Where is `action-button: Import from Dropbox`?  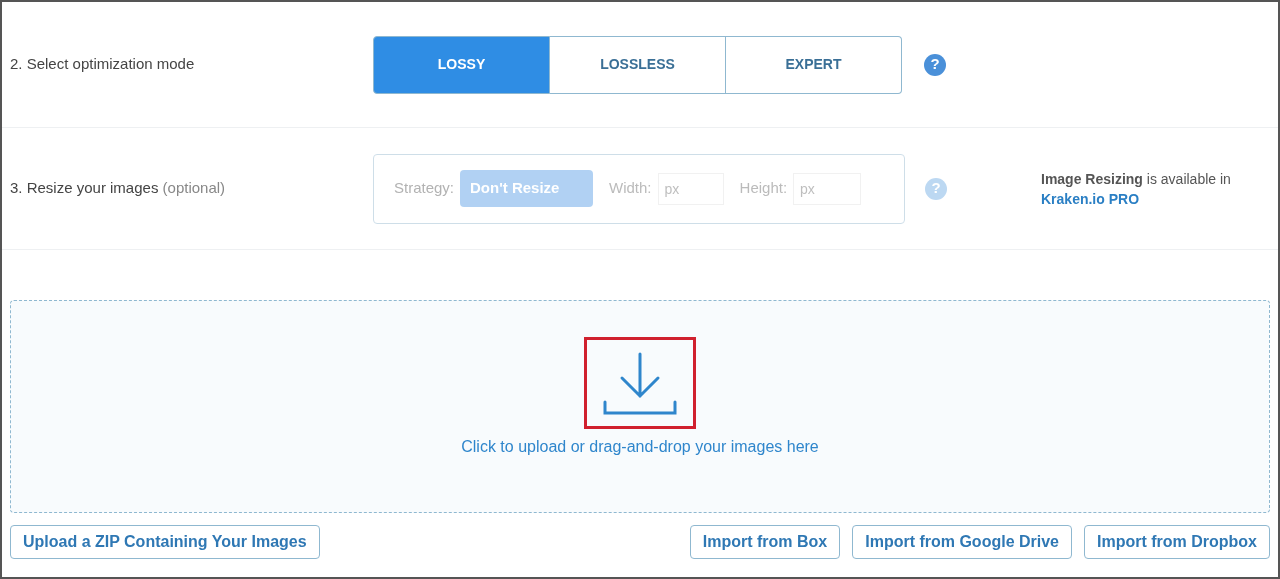 action-button: Import from Dropbox is located at coordinates (1177, 542).